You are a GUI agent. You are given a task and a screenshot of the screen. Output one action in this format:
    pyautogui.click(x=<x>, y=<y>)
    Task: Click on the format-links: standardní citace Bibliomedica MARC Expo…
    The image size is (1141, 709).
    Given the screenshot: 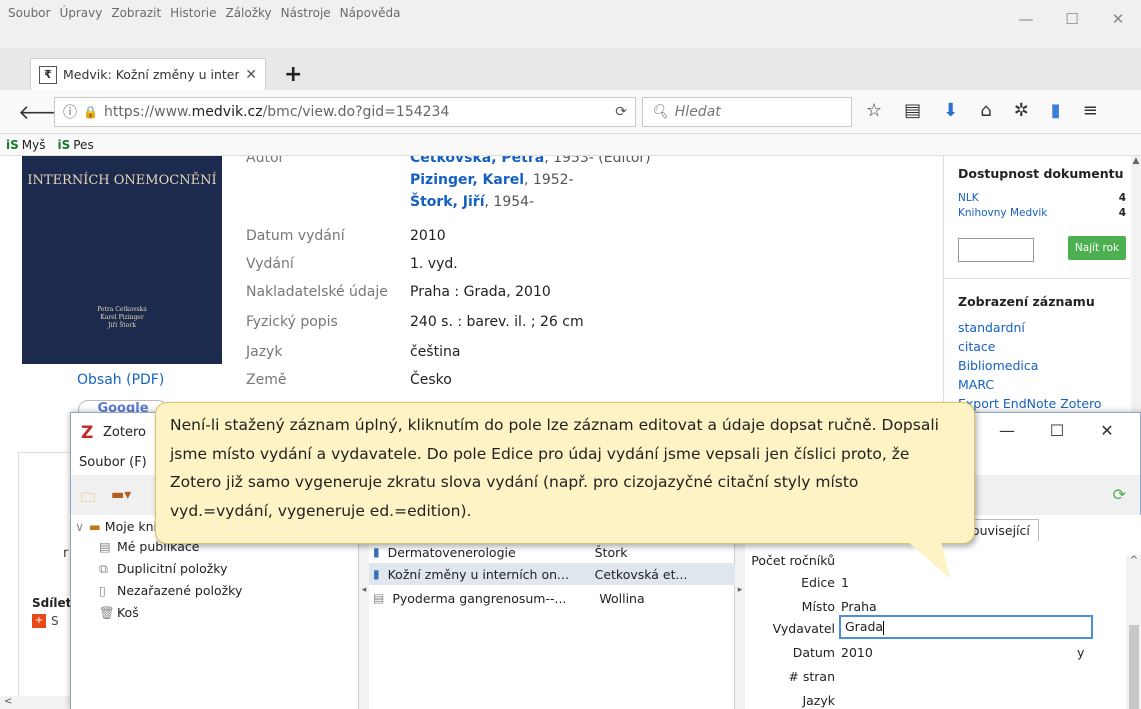 What is the action you would take?
    pyautogui.click(x=1030, y=365)
    